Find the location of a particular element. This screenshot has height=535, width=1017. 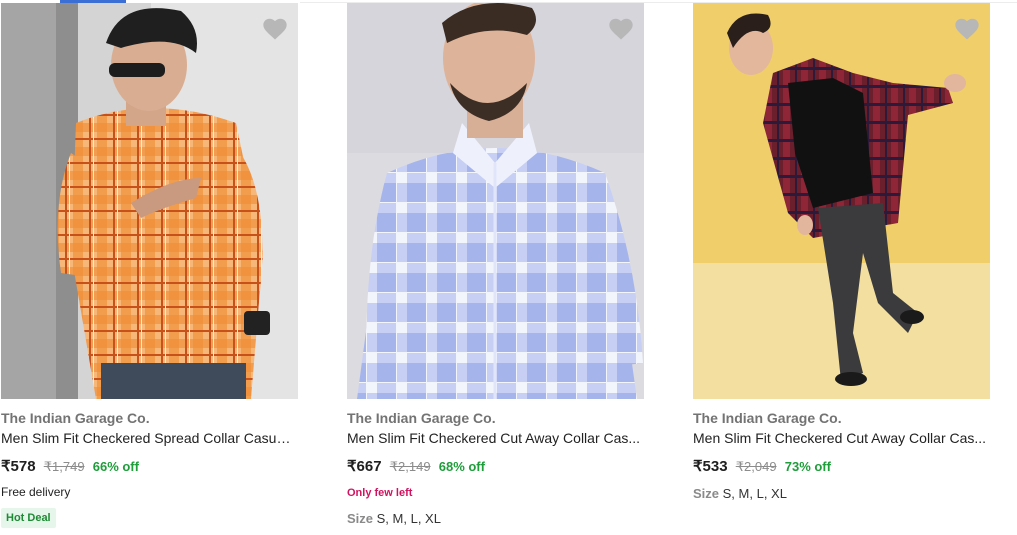

product-mrp: ₹2,049 is located at coordinates (756, 466).